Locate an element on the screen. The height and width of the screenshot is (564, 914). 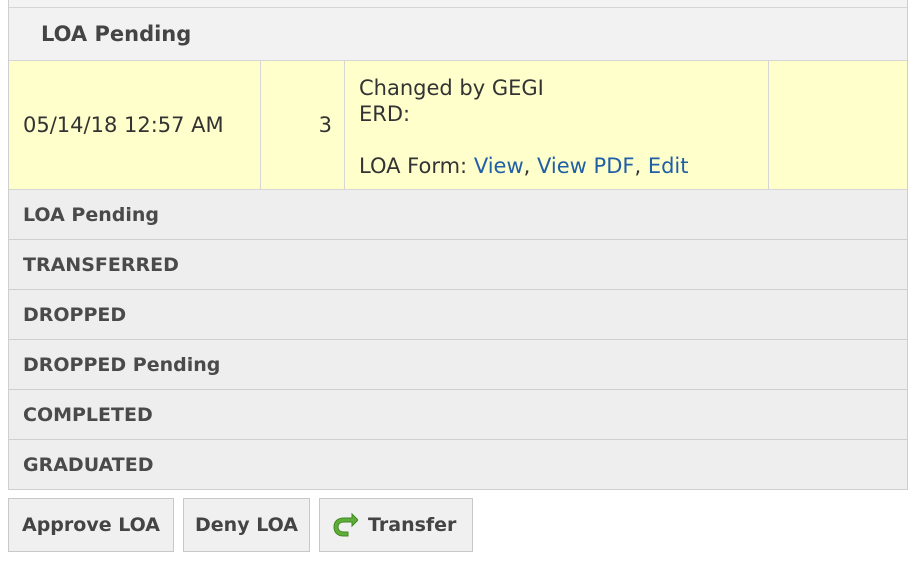
status-row-graduated: GRADUATED is located at coordinates (458, 464).